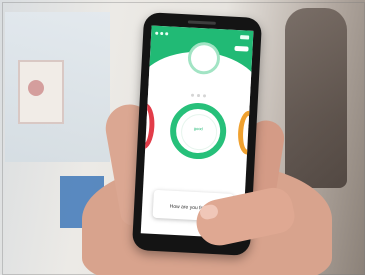 The height and width of the screenshot is (275, 365). What do you see at coordinates (197, 85) in the screenshot?
I see `app-header` at bounding box center [197, 85].